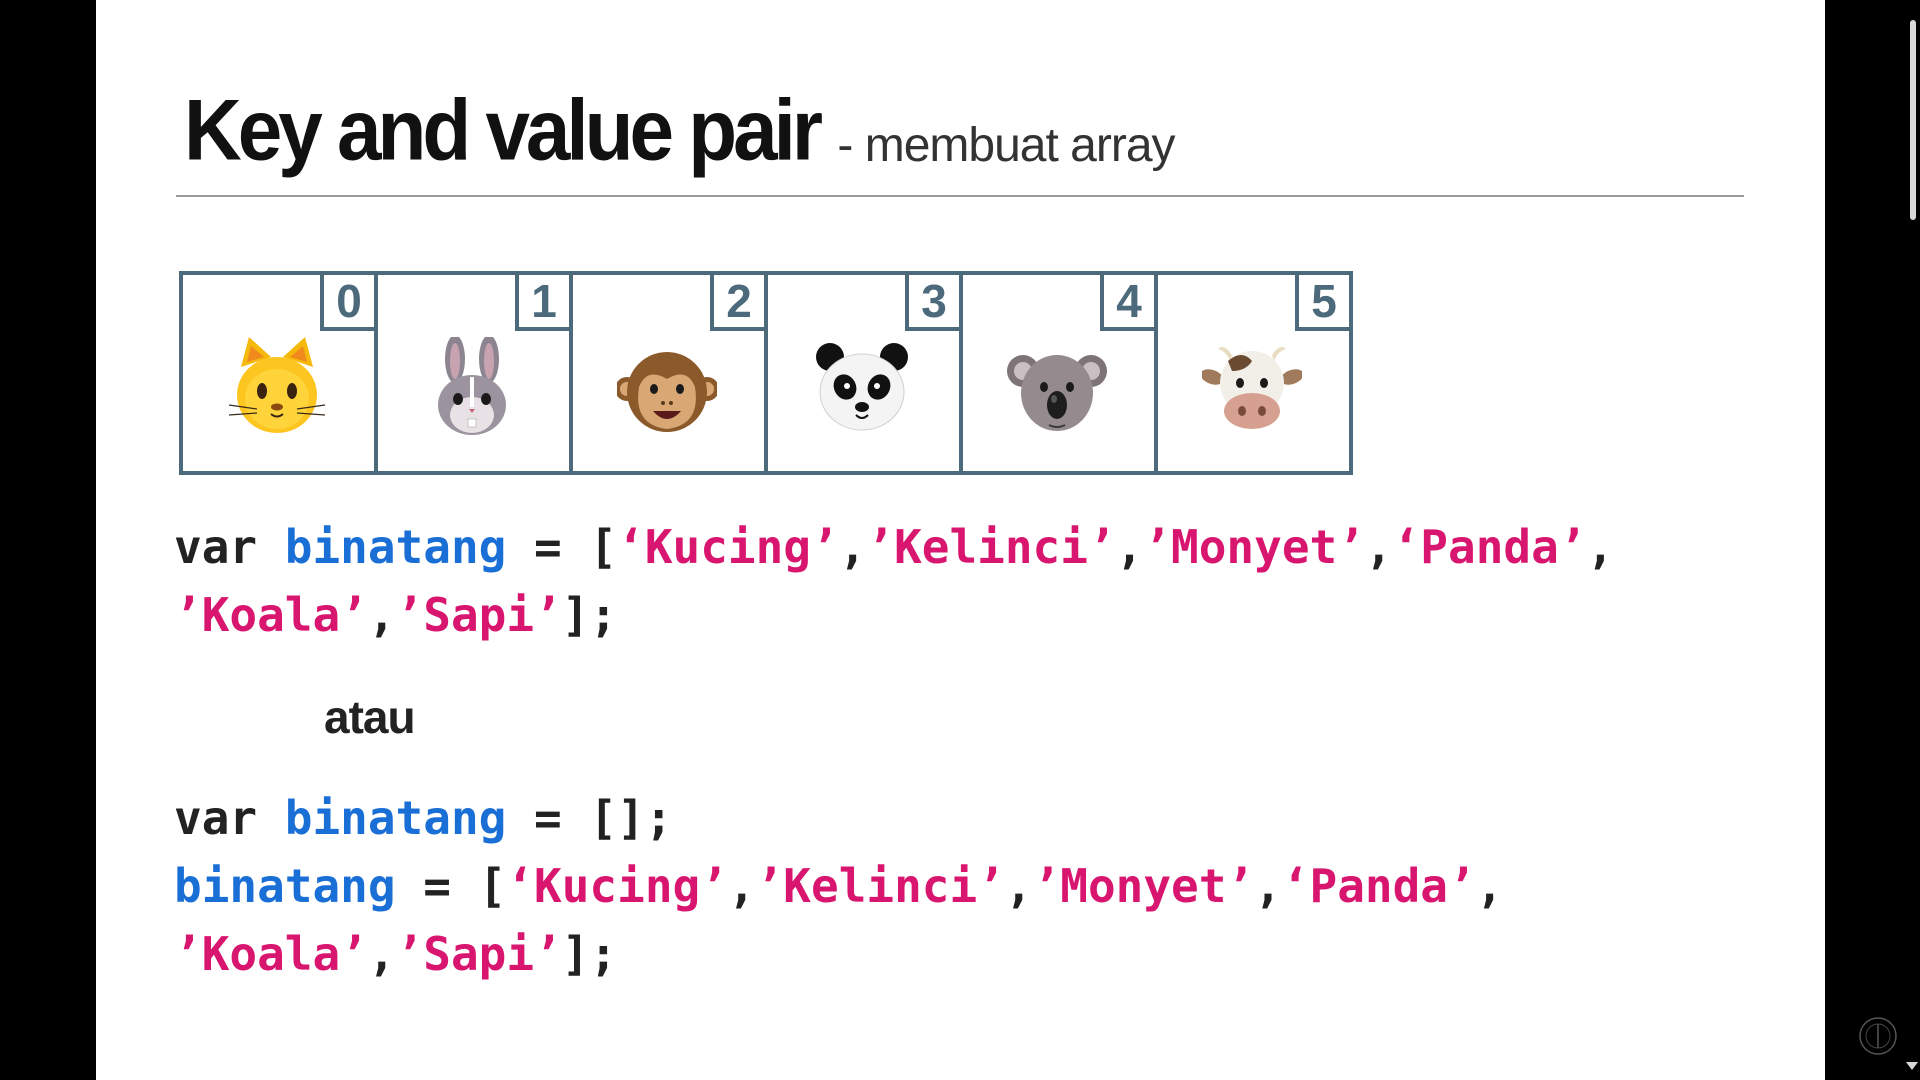  What do you see at coordinates (737, 303) in the screenshot?
I see `array-index: 2` at bounding box center [737, 303].